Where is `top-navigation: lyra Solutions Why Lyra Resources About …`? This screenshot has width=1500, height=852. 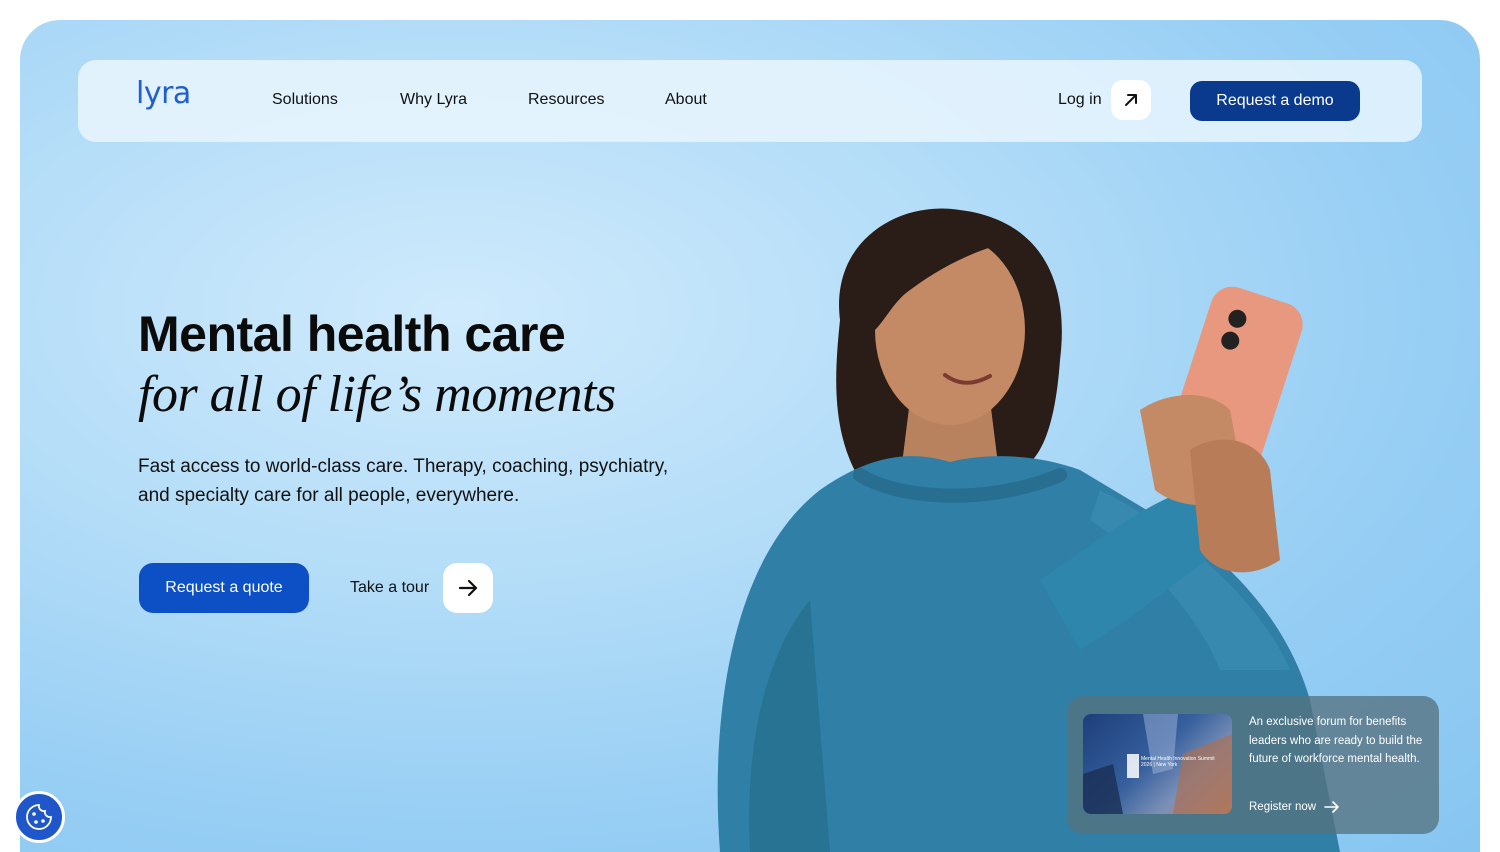
top-navigation: lyra Solutions Why Lyra Resources About … is located at coordinates (750, 101).